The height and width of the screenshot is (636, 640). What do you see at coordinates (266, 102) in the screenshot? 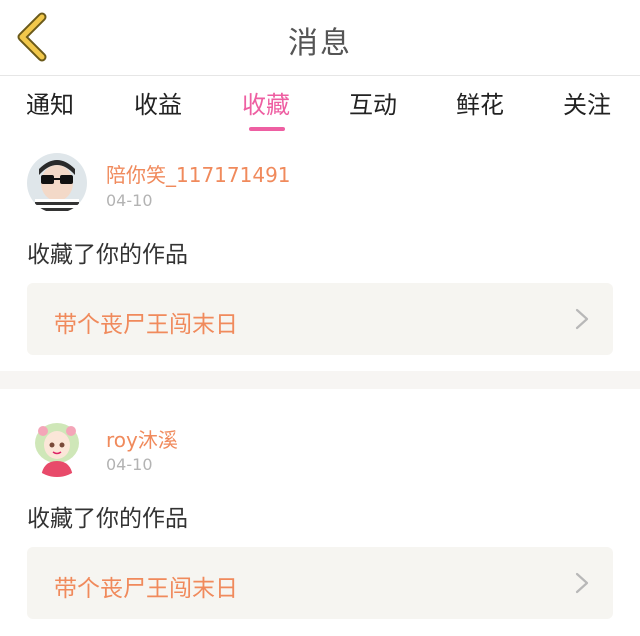
I see `tab-favorites: 收藏` at bounding box center [266, 102].